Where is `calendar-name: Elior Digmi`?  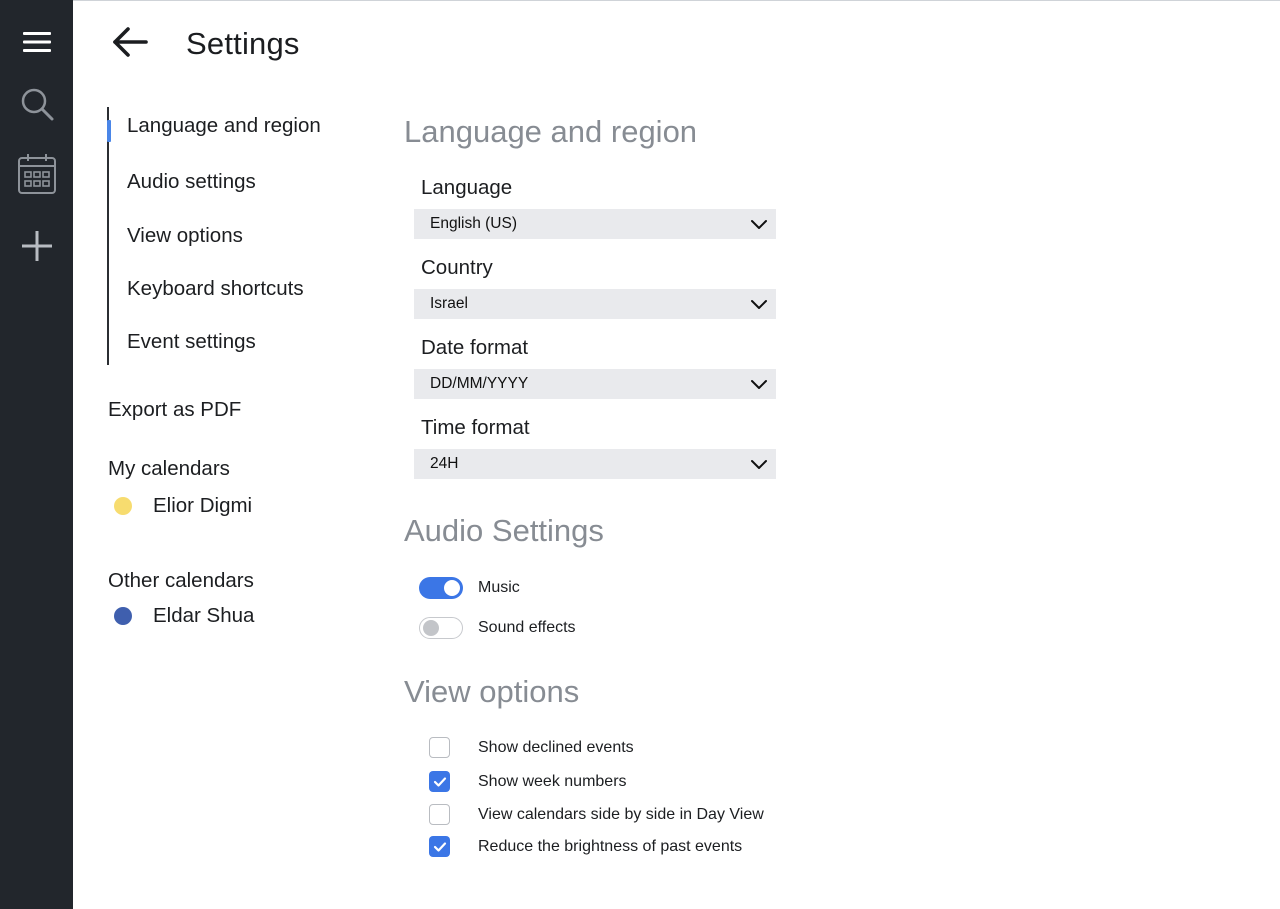 calendar-name: Elior Digmi is located at coordinates (203, 505).